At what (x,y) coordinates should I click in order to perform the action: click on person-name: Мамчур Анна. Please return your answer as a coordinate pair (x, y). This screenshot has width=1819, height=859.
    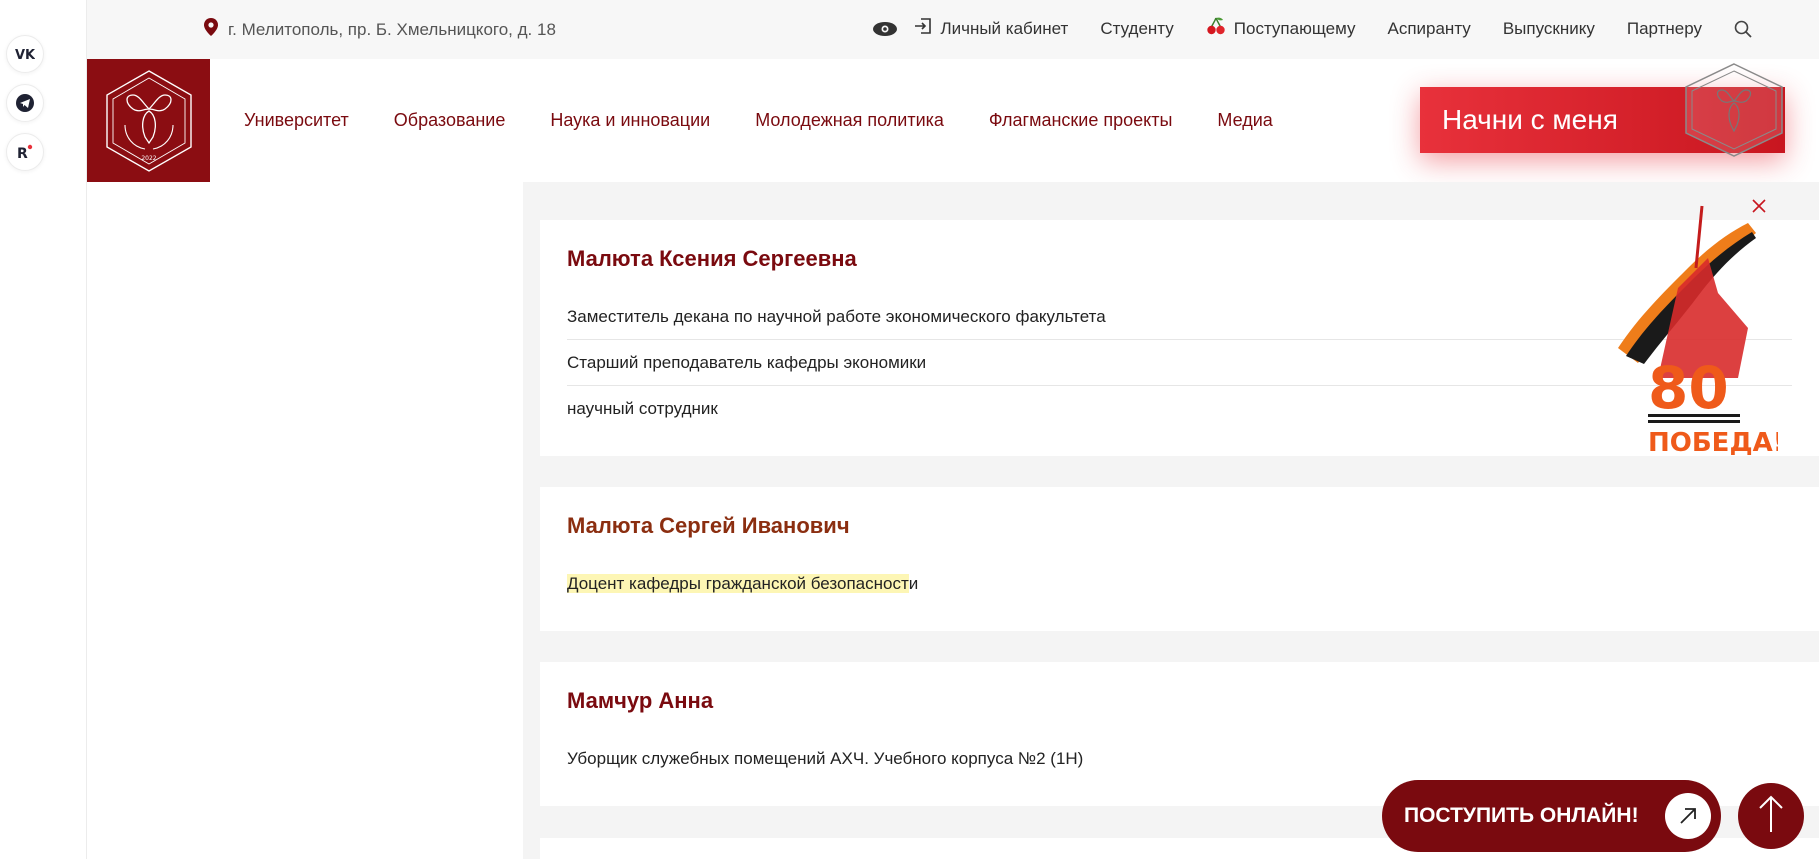
    Looking at the image, I should click on (1193, 701).